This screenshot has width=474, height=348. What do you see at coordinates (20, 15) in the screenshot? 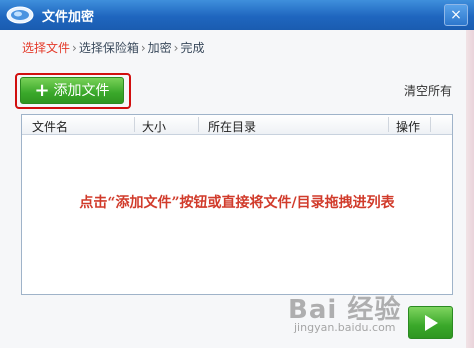
I see `app-logo-icon` at bounding box center [20, 15].